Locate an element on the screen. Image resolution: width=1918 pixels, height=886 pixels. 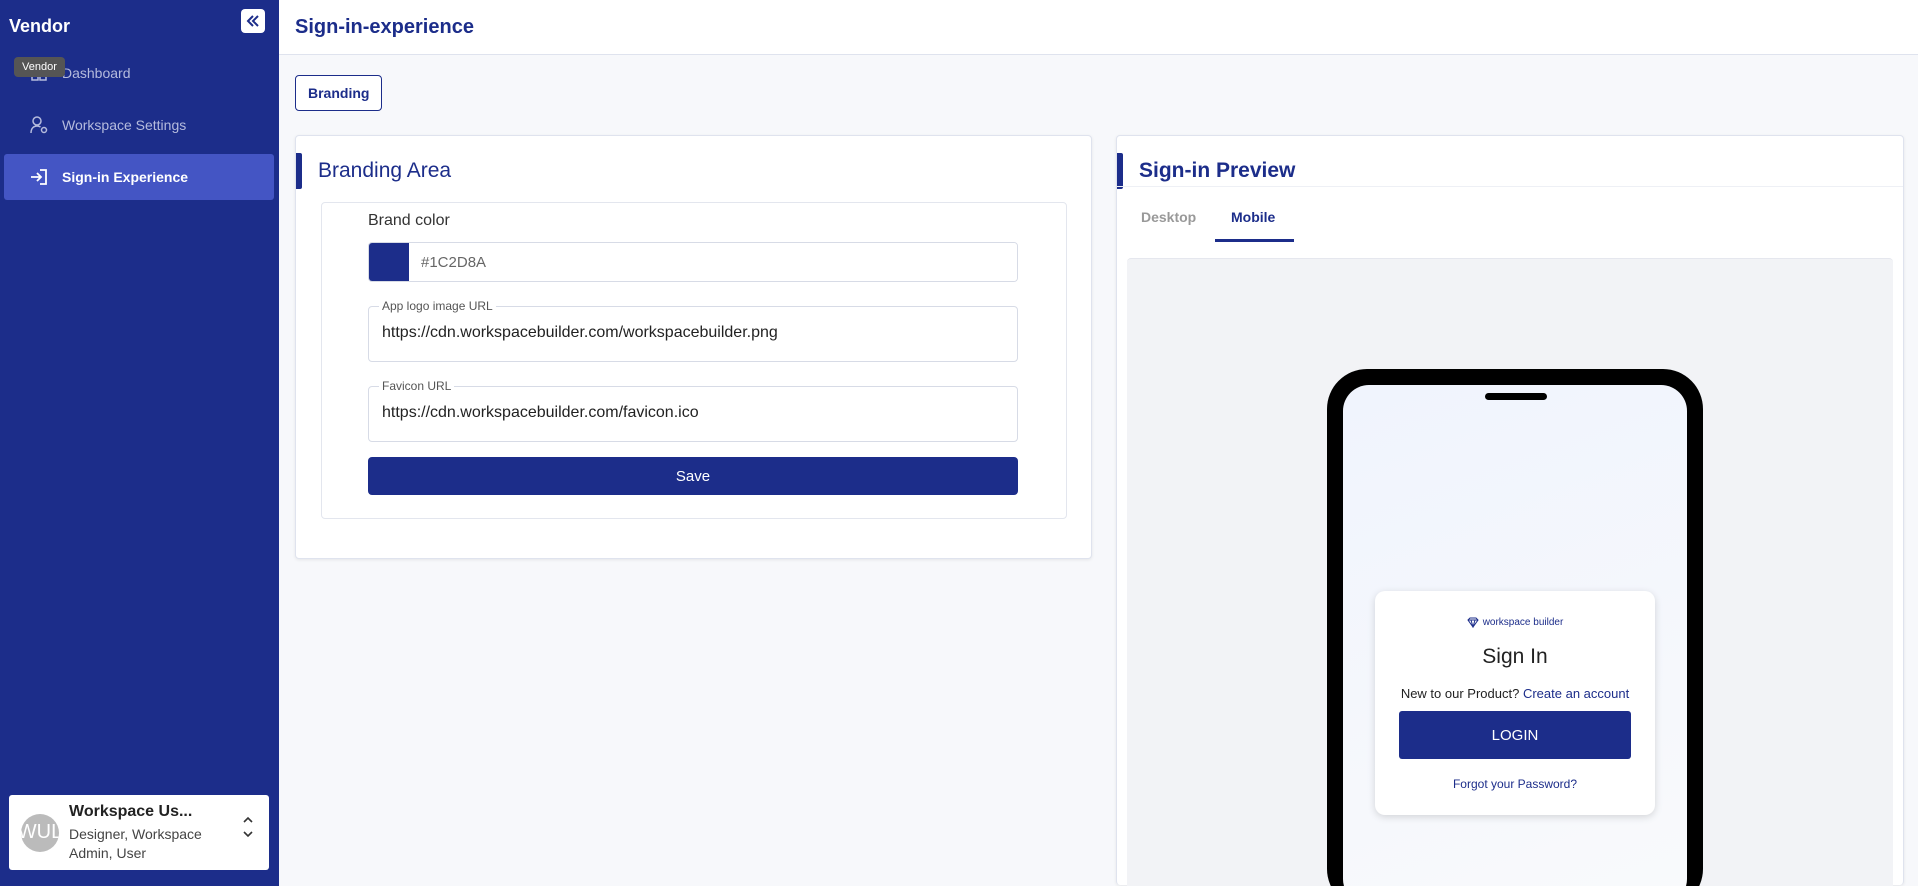
sign-in-icon is located at coordinates (39, 177).